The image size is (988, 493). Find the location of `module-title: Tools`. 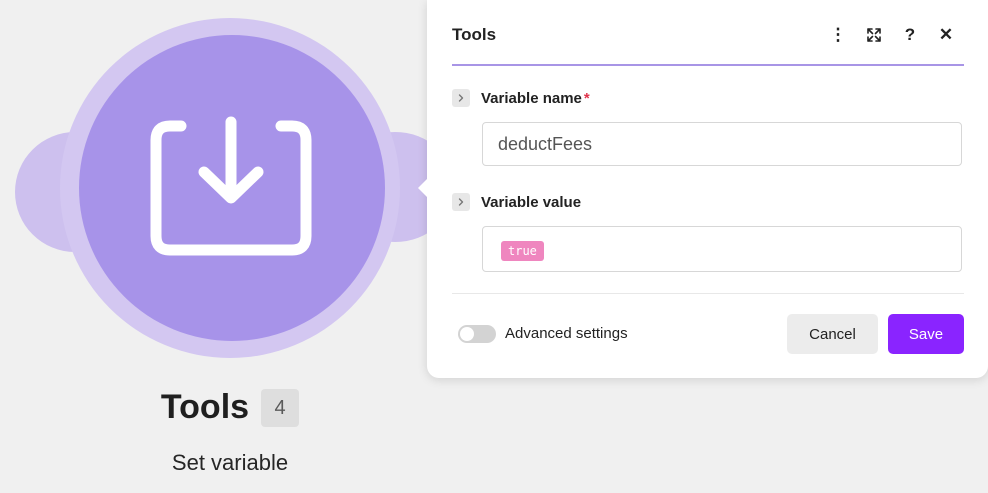

module-title: Tools is located at coordinates (205, 407).